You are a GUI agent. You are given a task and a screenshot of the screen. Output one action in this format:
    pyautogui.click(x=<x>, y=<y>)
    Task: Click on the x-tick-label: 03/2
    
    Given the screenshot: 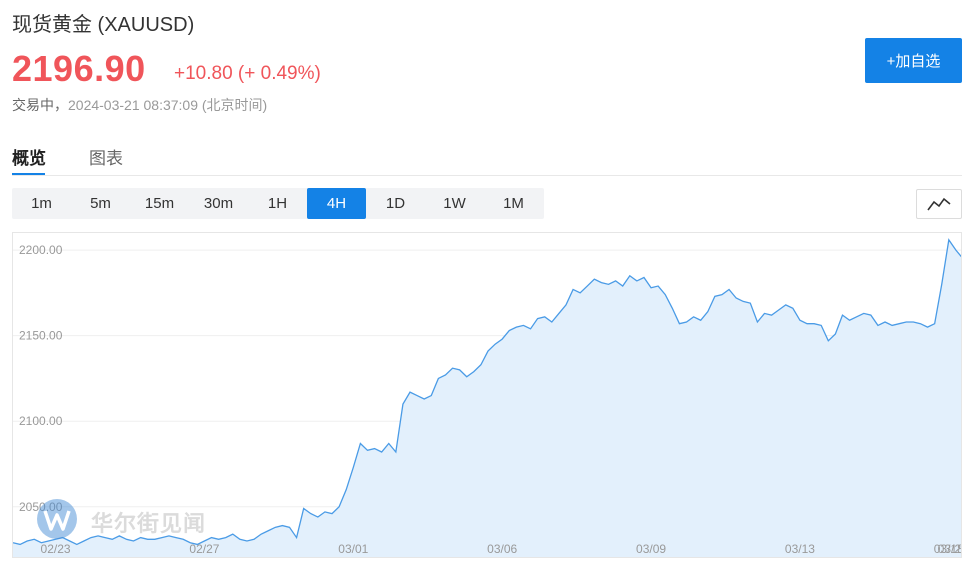 What is the action you would take?
    pyautogui.click(x=950, y=549)
    